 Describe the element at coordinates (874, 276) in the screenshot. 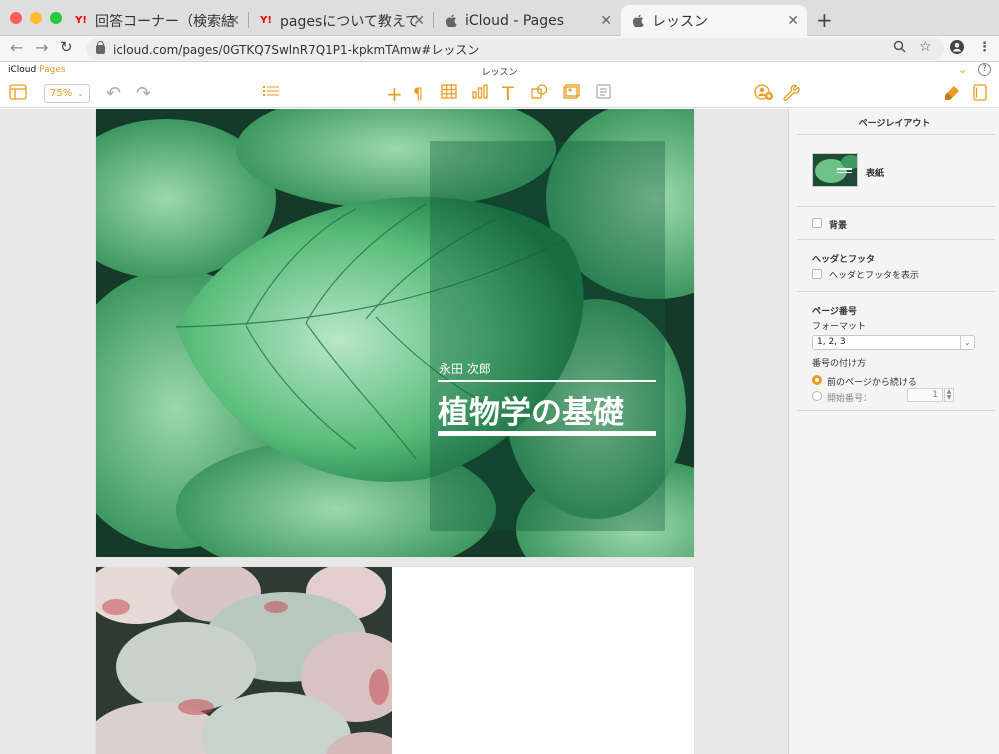

I see `show-header-footer-label: ヘッダとフッタを表示` at that location.